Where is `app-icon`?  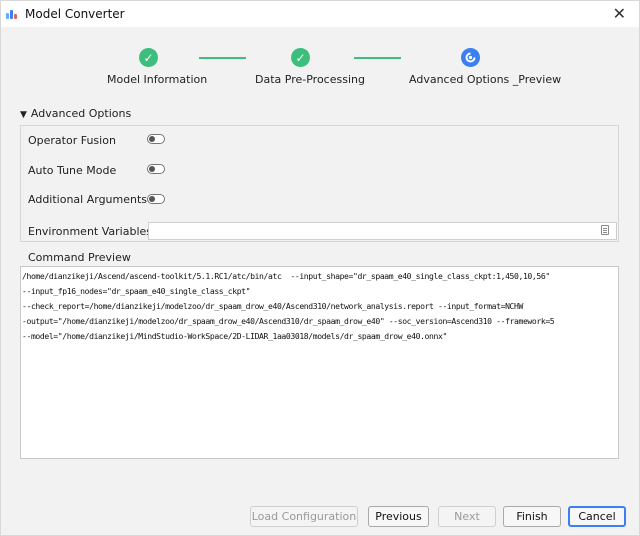 app-icon is located at coordinates (13, 13).